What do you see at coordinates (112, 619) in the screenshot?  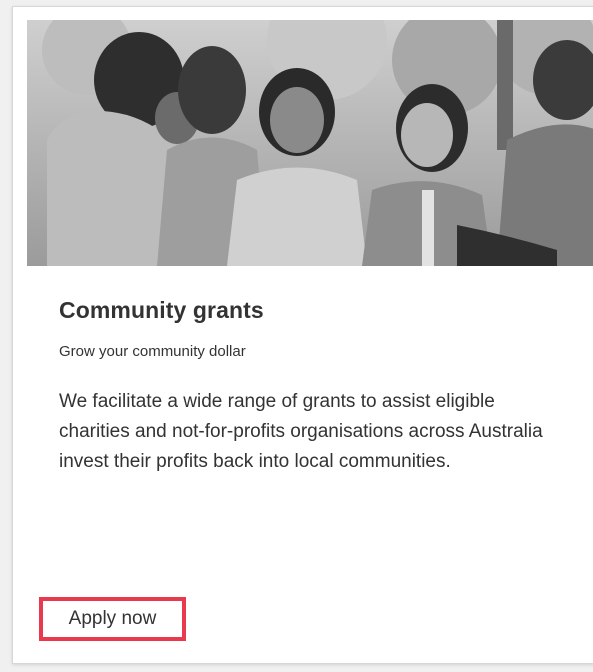 I see `apply-now-link: Apply now` at bounding box center [112, 619].